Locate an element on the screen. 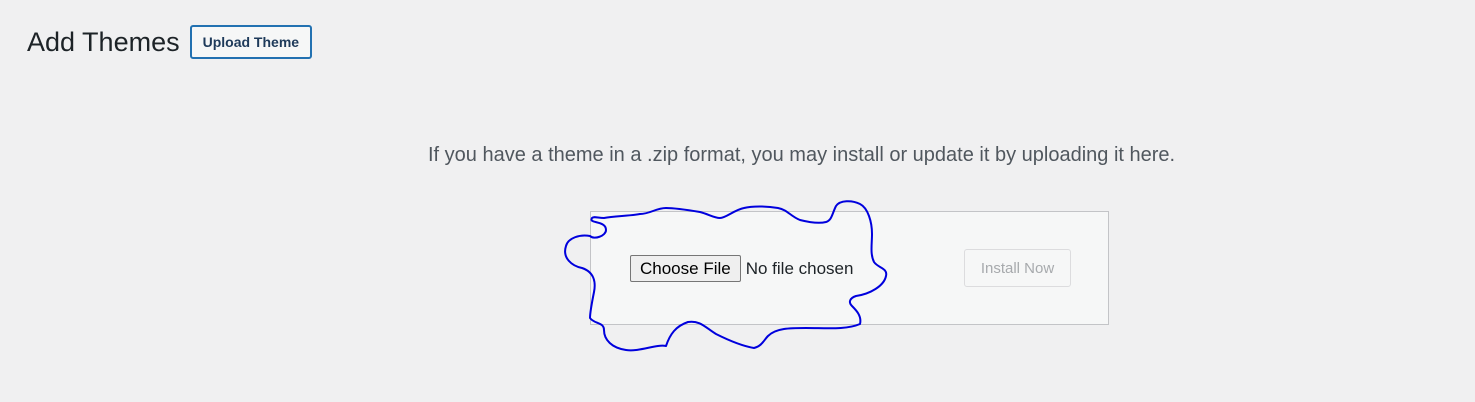  hand-drawn-annotation is located at coordinates (726, 276).